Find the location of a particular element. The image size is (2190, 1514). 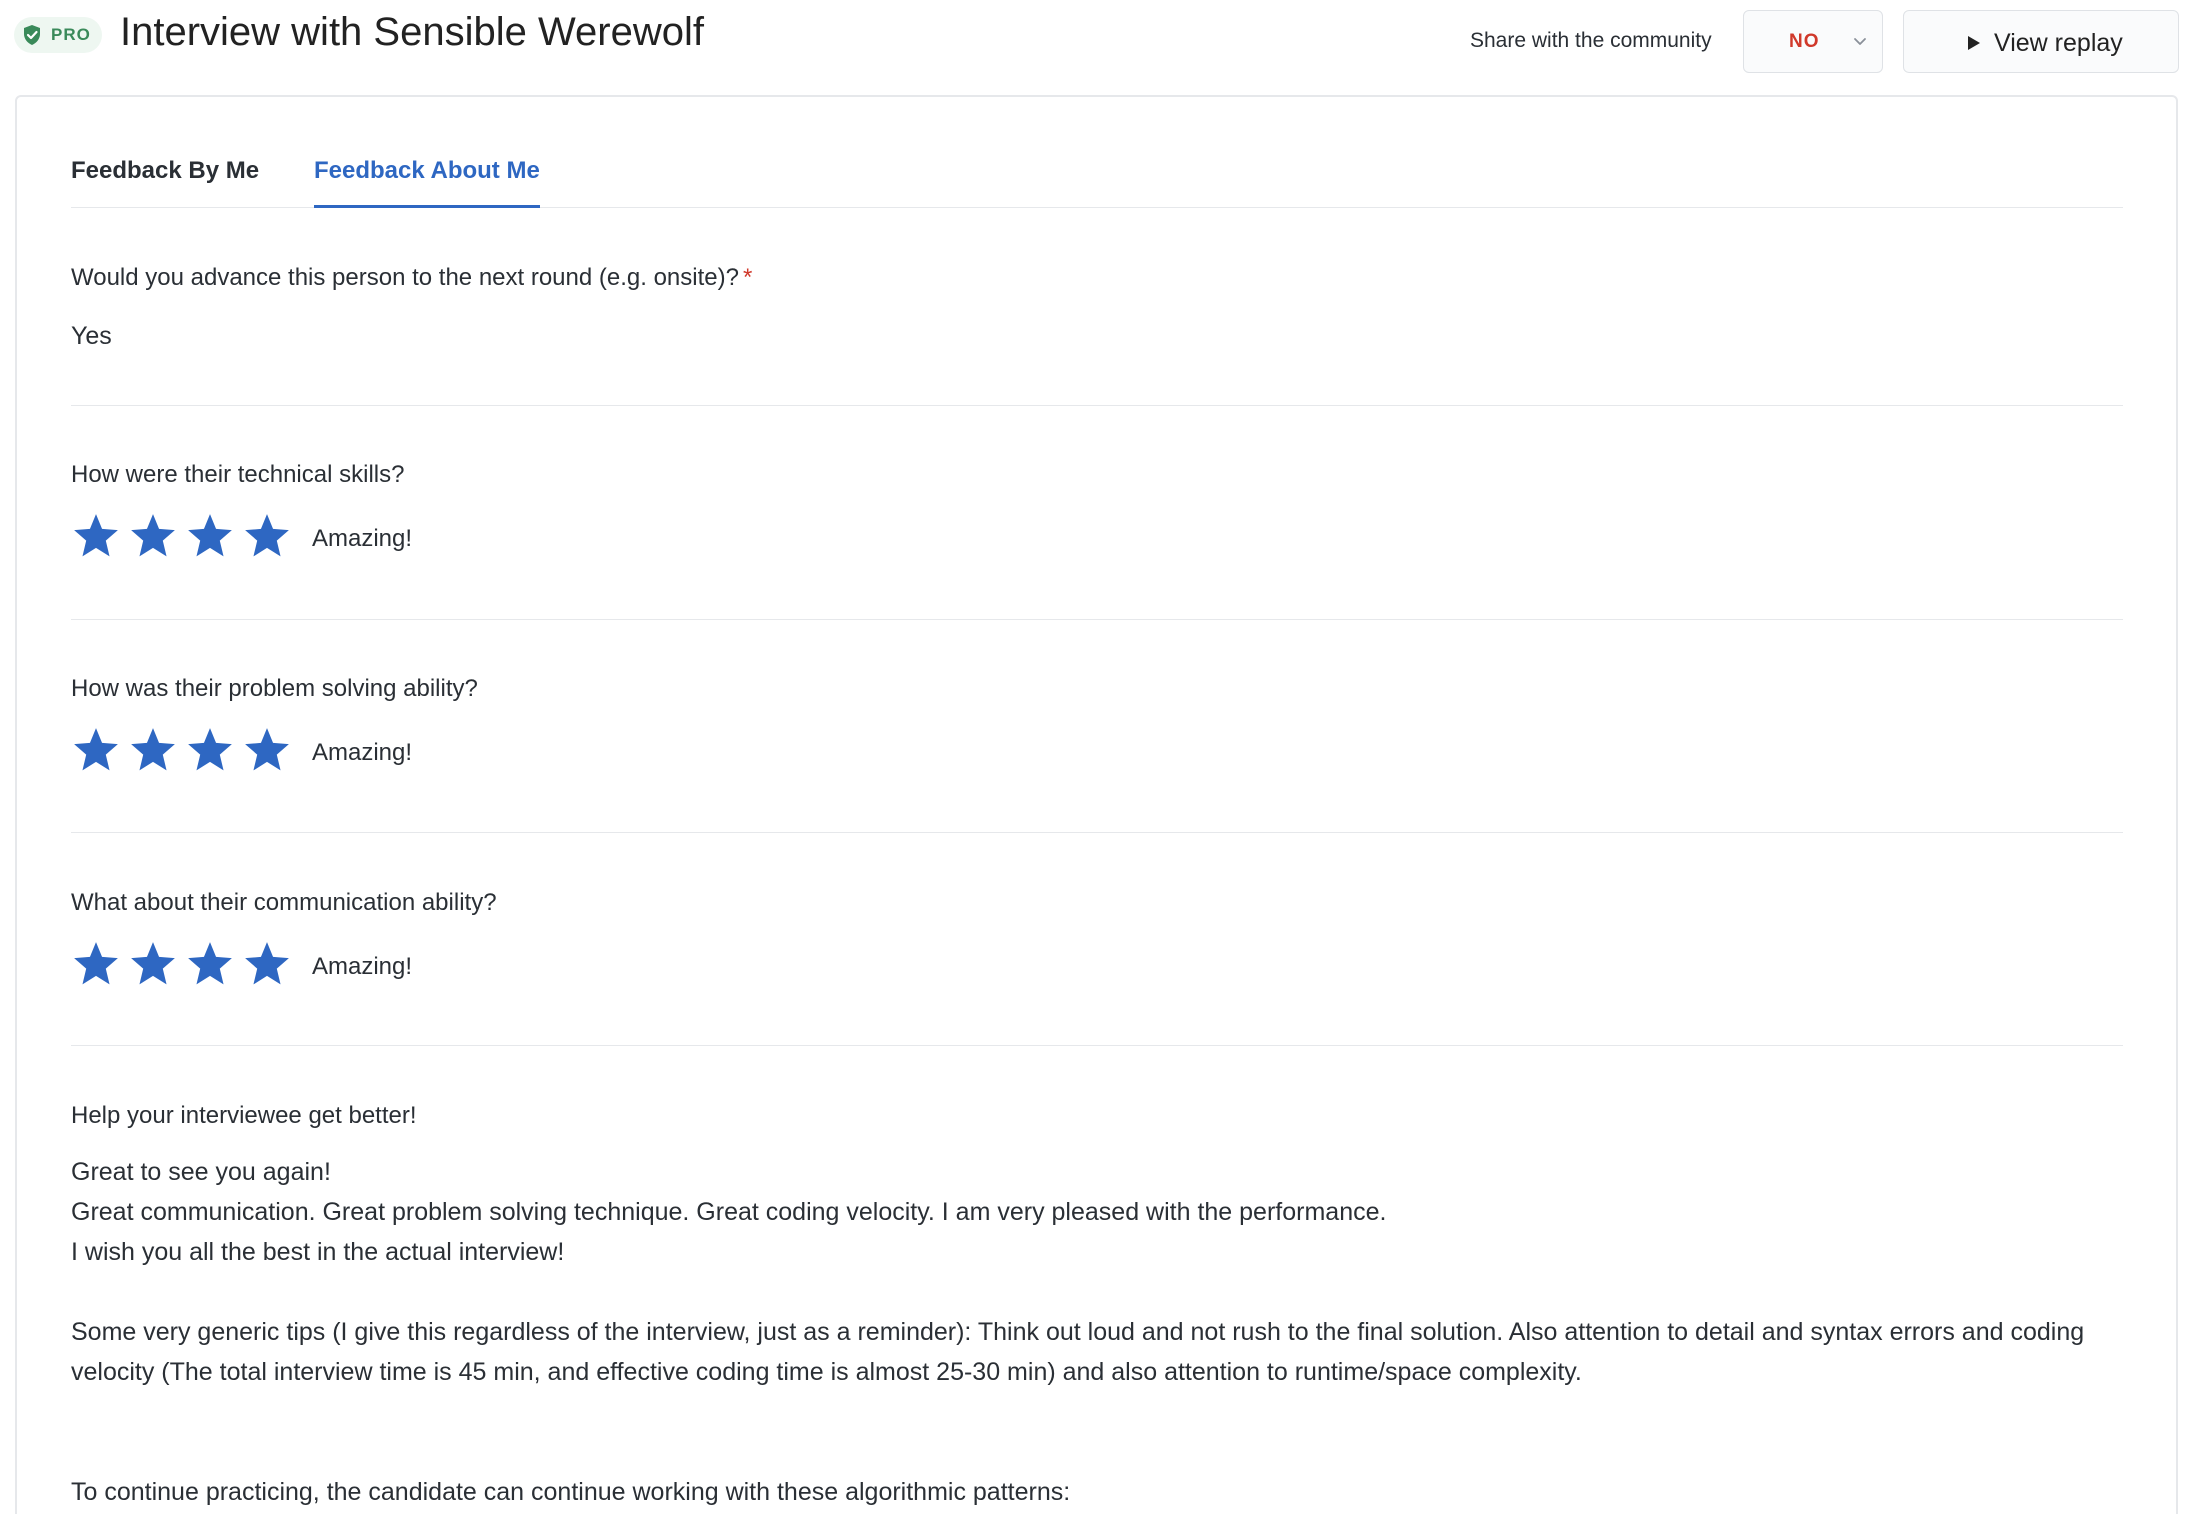

rating-question: What about their communication ability? is located at coordinates (284, 902).